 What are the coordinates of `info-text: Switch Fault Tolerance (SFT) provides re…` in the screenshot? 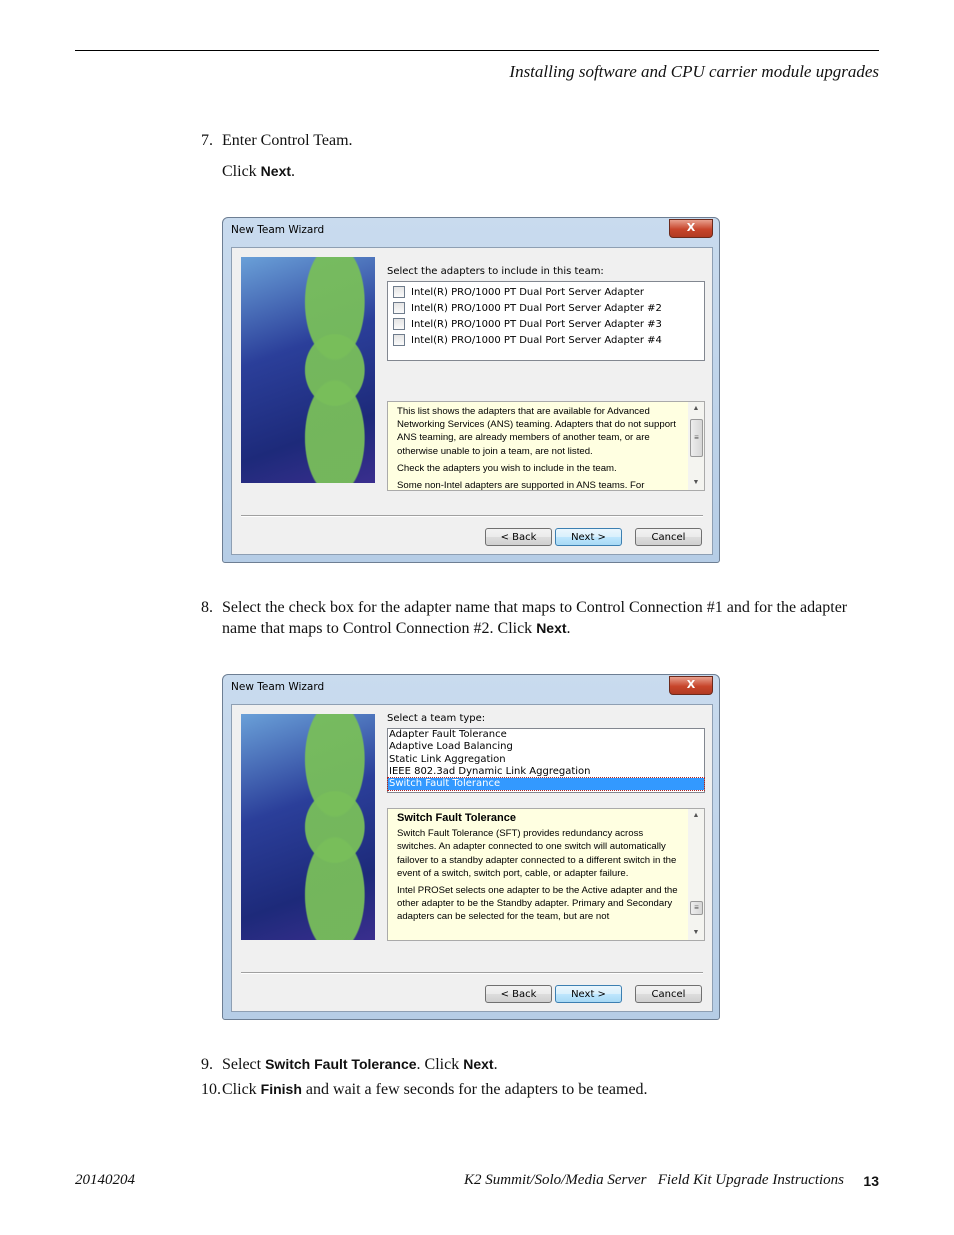 It's located at (537, 853).